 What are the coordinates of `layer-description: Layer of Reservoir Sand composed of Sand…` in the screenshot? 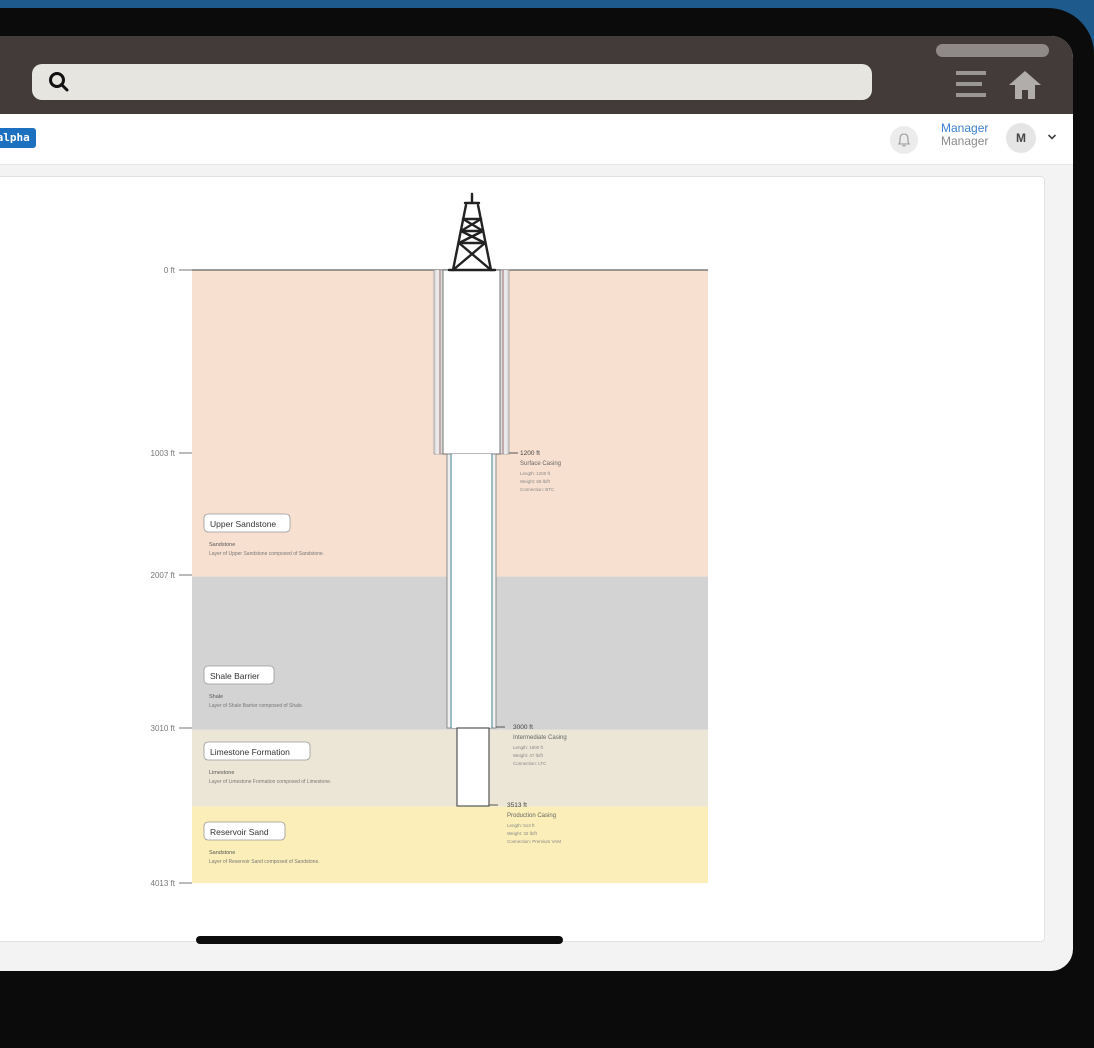 It's located at (264, 862).